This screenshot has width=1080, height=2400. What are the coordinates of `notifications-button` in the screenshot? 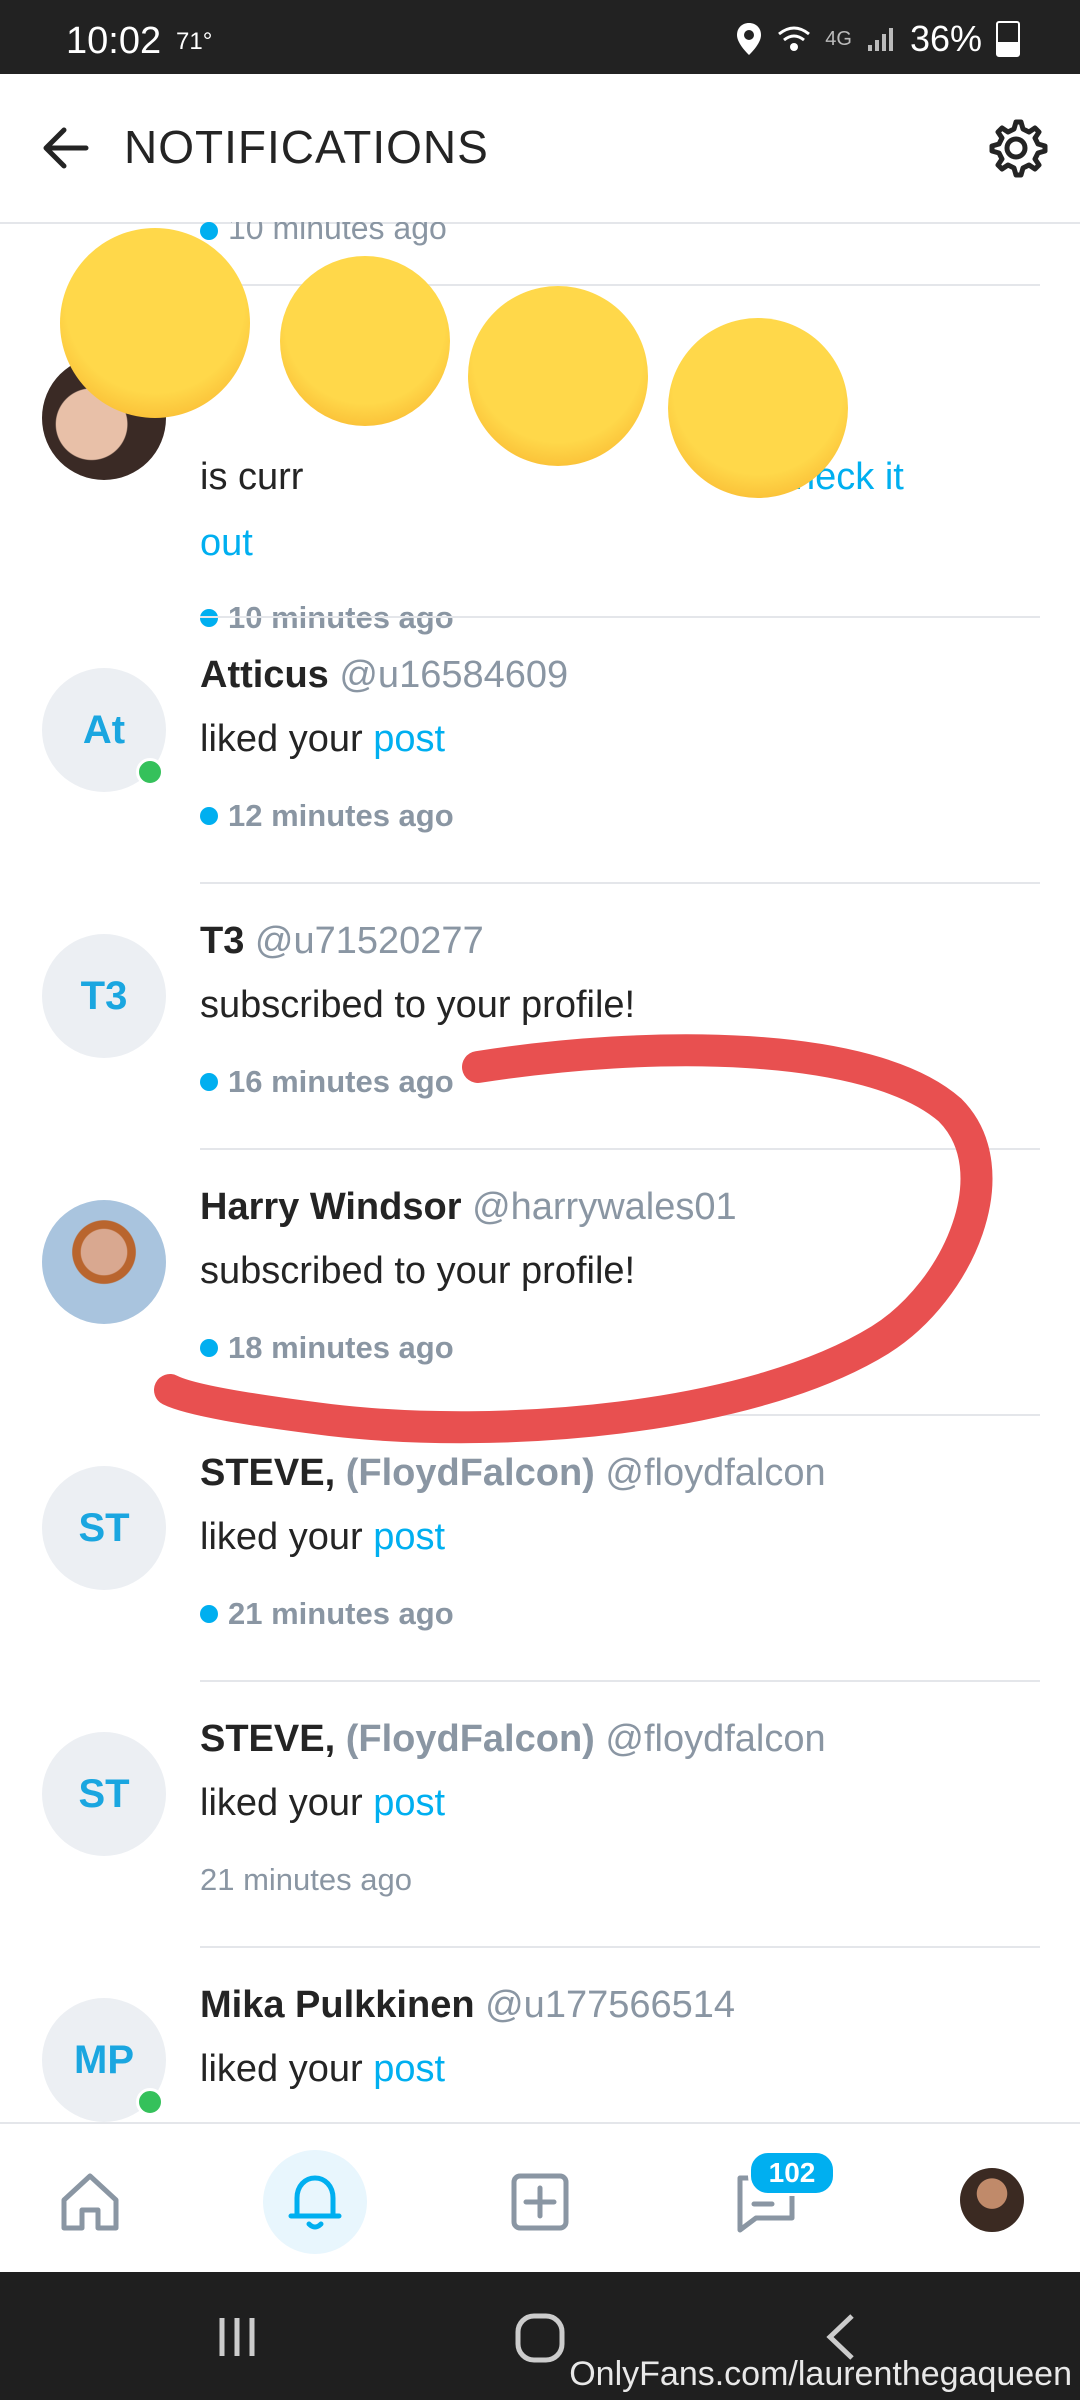 It's located at (315, 2202).